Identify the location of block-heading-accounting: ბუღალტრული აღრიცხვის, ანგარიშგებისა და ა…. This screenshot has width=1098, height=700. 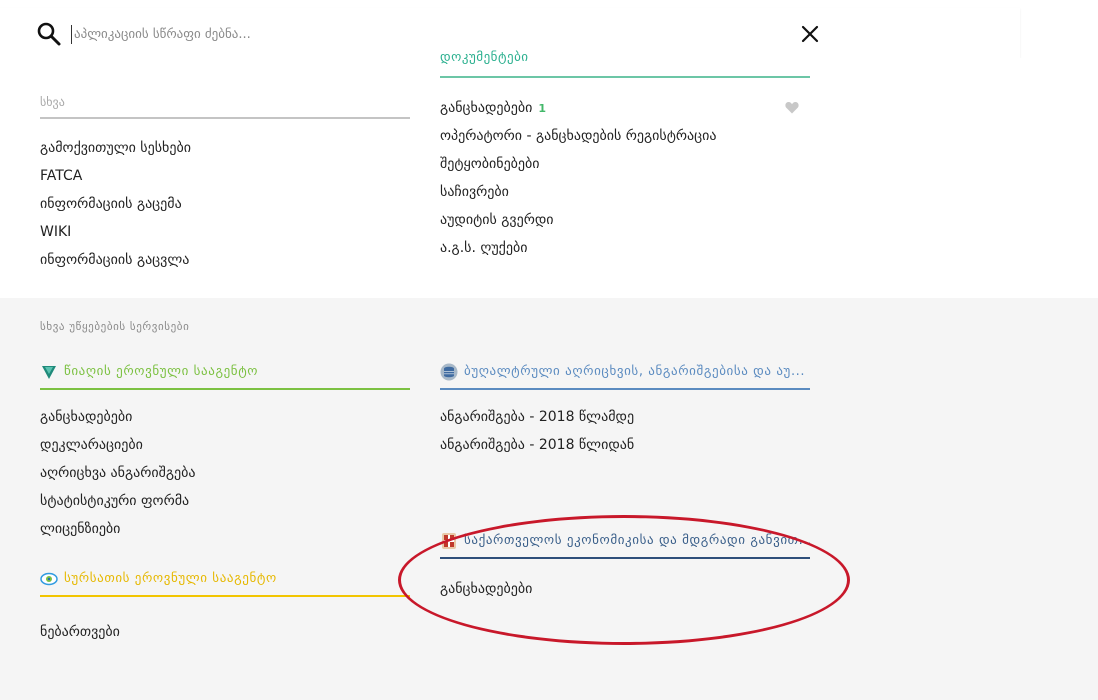
(625, 373).